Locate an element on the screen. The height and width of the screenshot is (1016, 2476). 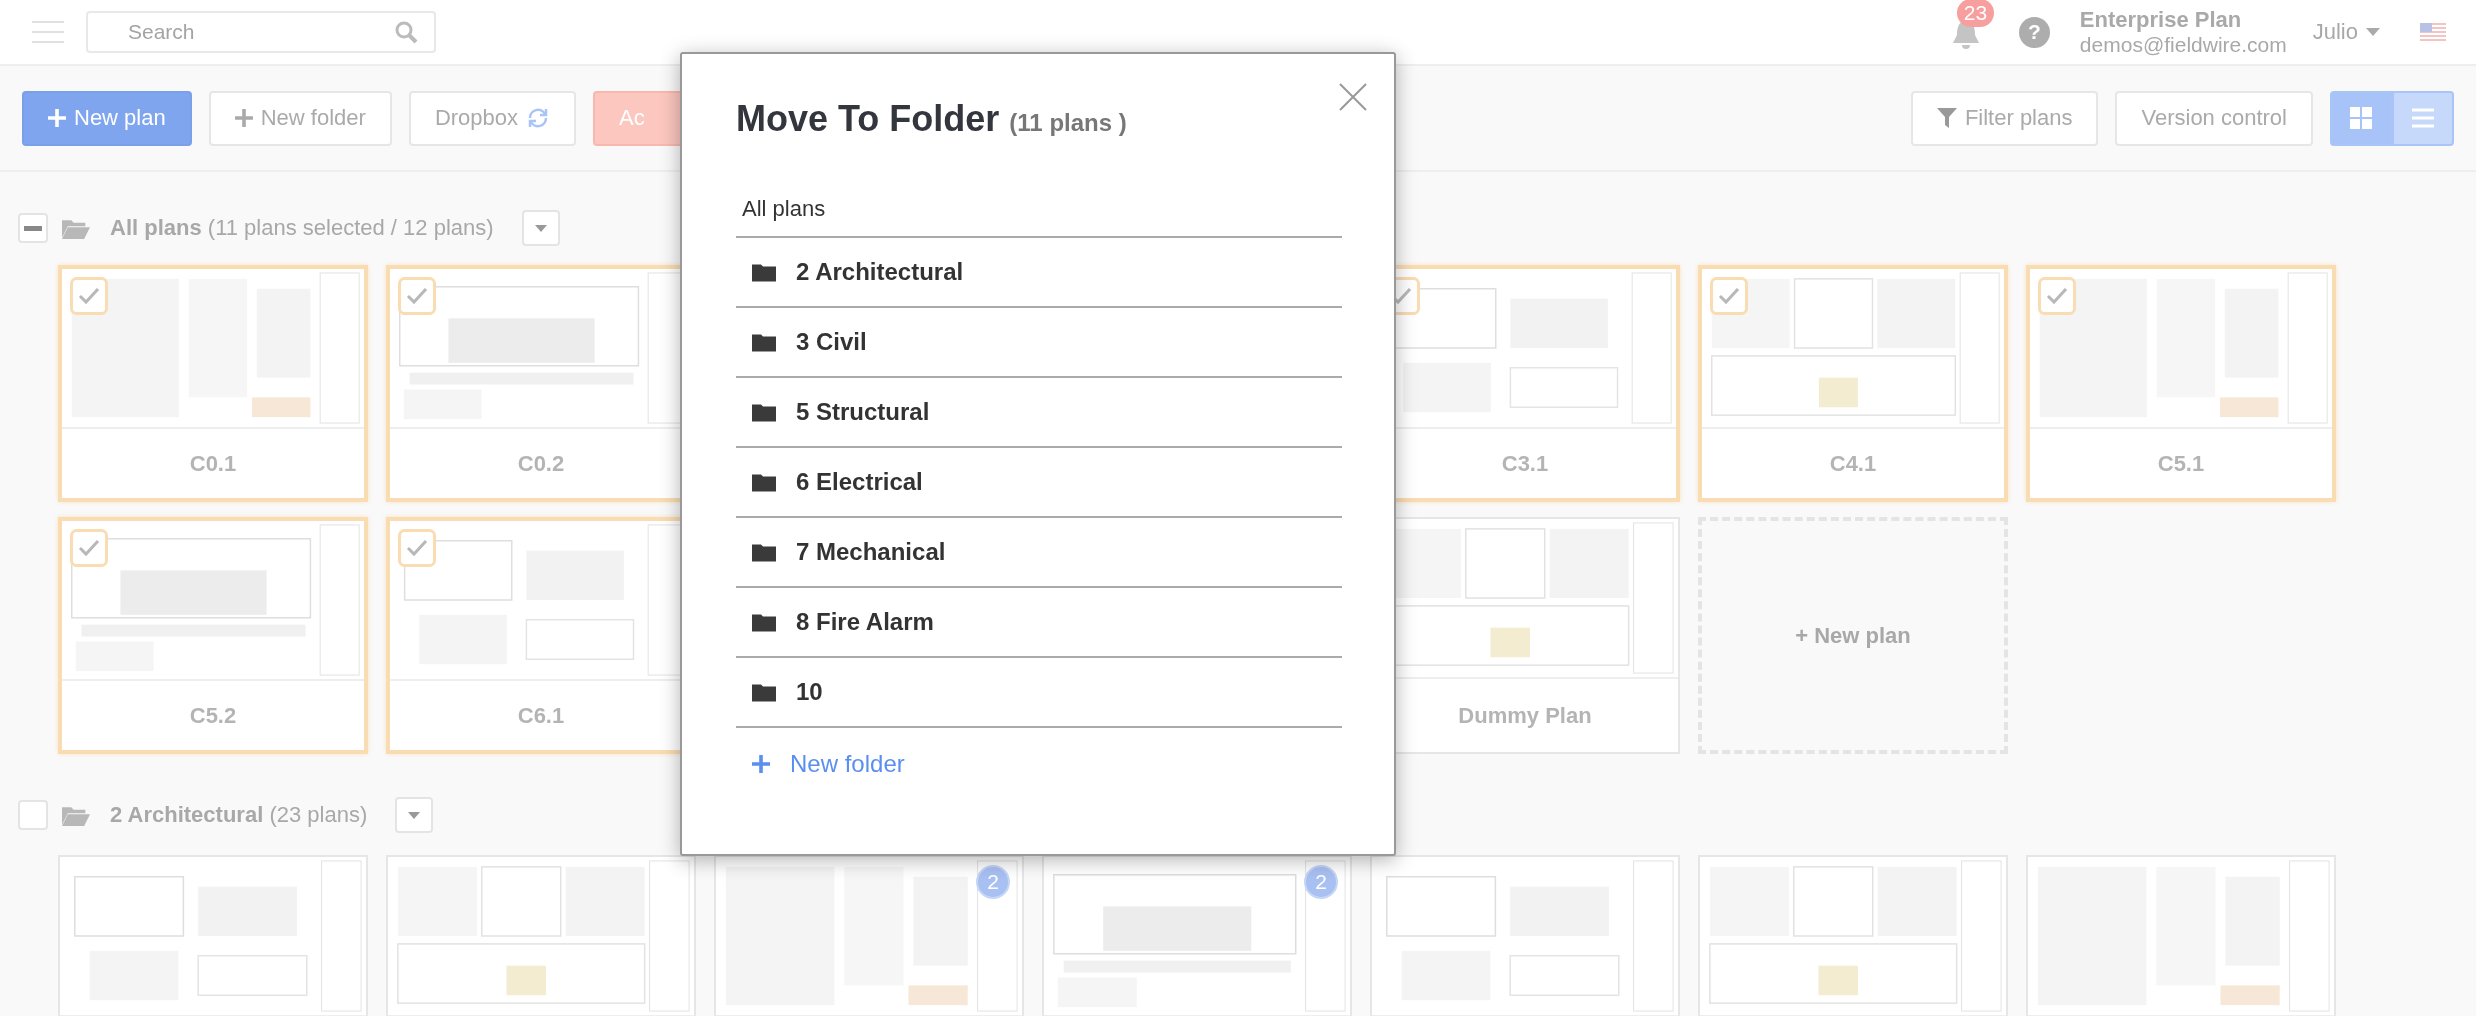
folder-name: All plans is located at coordinates (784, 209).